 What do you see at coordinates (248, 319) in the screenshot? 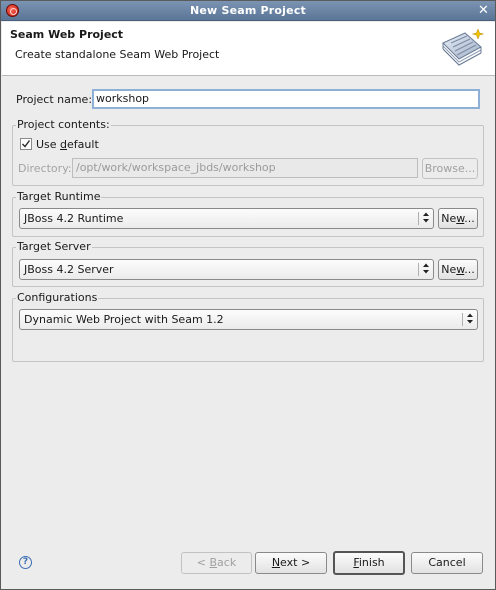
I see `configurations-select: Dynamic Web Project with Seam 1.2` at bounding box center [248, 319].